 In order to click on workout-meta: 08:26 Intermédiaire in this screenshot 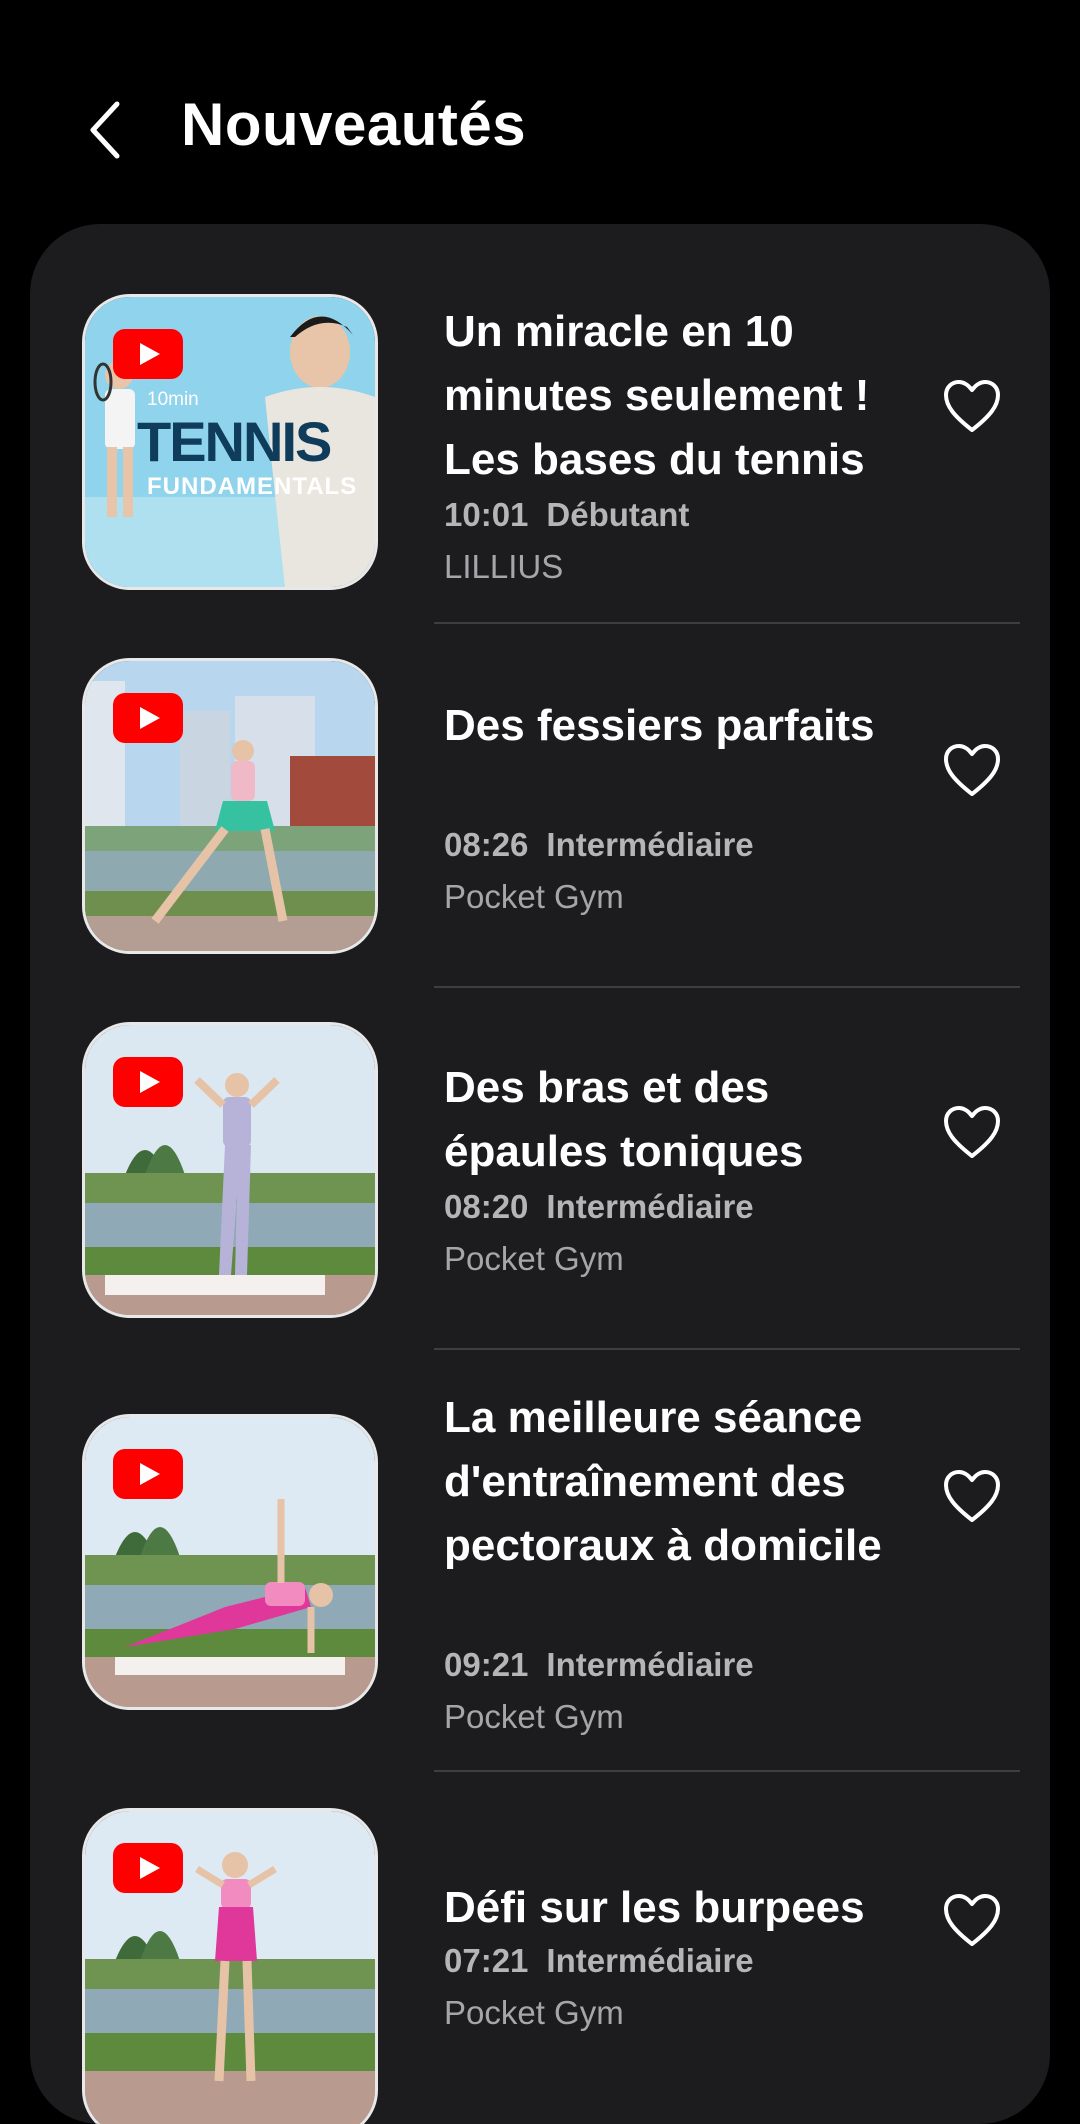, I will do `click(599, 845)`.